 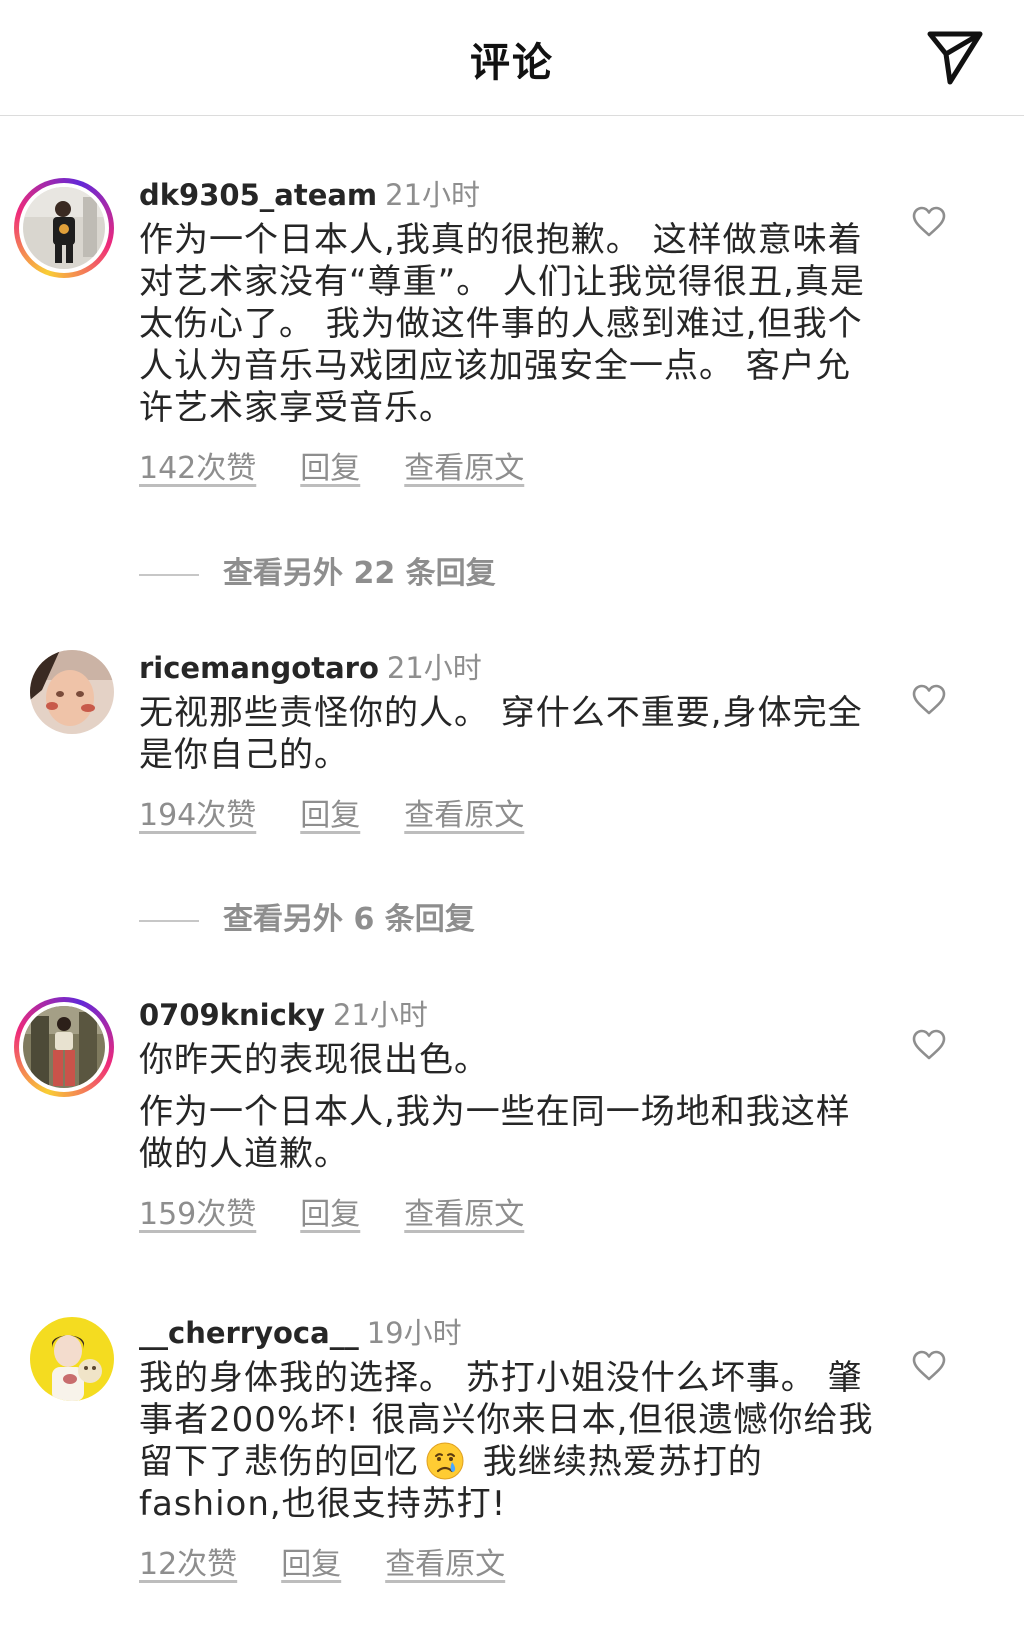 I want to click on timestamp: 19小时, so click(x=414, y=1333).